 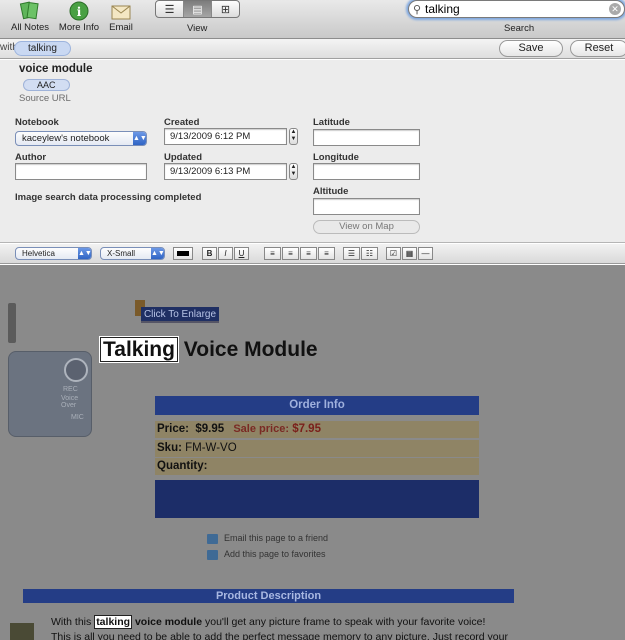 What do you see at coordinates (37, 122) in the screenshot?
I see `notebook-label: Notebook` at bounding box center [37, 122].